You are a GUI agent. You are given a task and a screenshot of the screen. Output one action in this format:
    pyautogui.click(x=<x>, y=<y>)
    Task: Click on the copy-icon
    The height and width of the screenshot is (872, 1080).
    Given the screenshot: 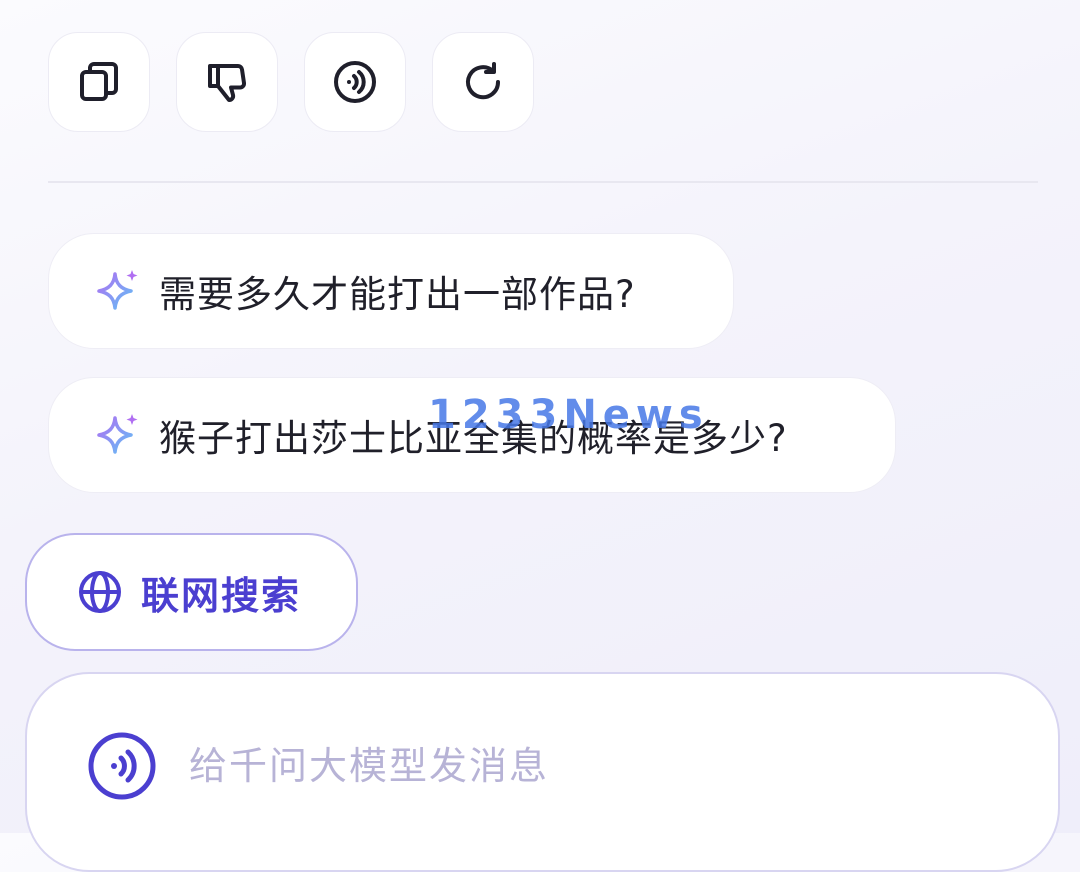 What is the action you would take?
    pyautogui.click(x=99, y=81)
    